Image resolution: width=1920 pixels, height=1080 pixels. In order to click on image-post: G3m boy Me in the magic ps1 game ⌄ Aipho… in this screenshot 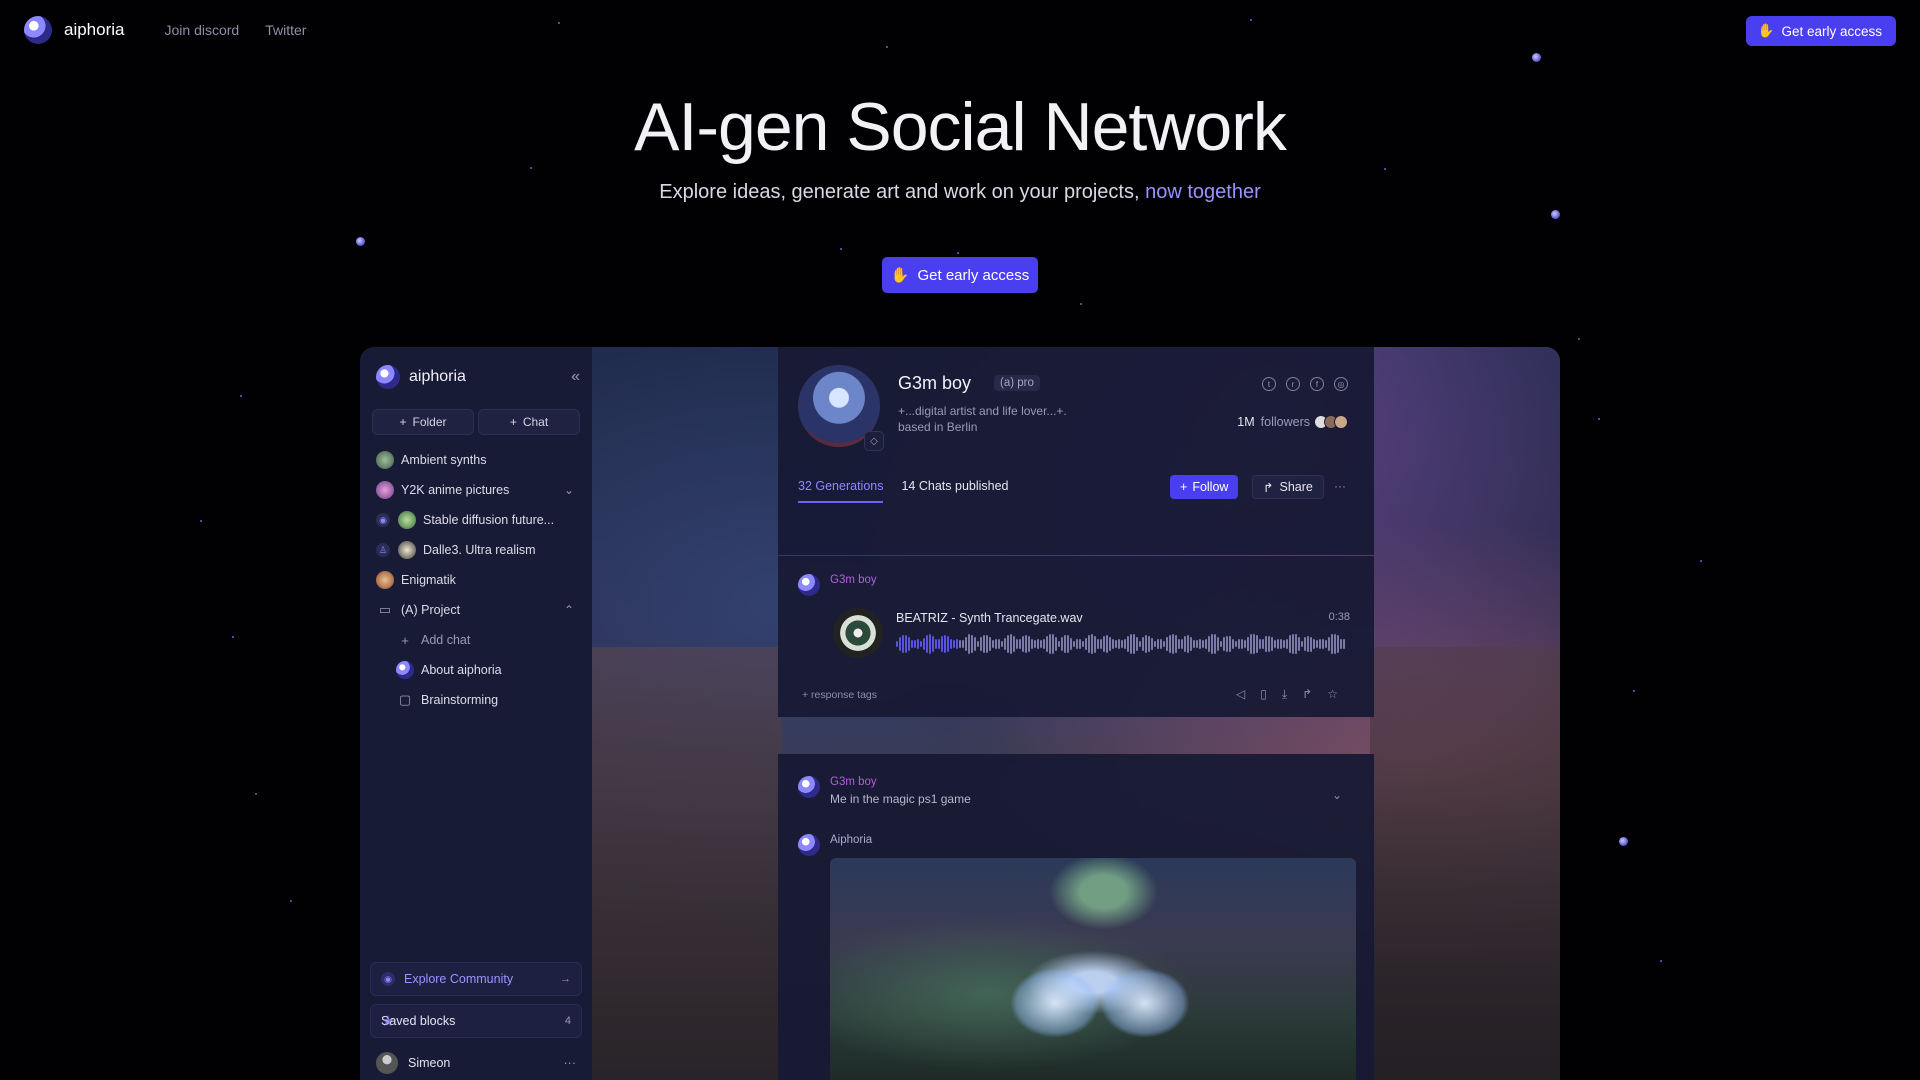, I will do `click(1076, 917)`.